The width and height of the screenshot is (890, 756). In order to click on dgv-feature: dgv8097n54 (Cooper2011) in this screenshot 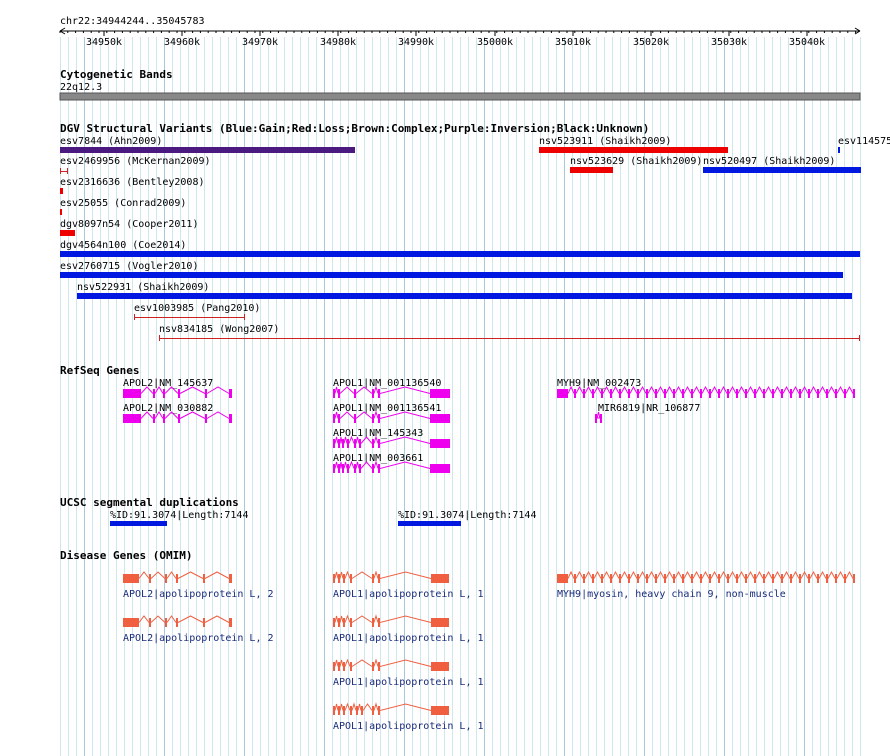, I will do `click(129, 227)`.